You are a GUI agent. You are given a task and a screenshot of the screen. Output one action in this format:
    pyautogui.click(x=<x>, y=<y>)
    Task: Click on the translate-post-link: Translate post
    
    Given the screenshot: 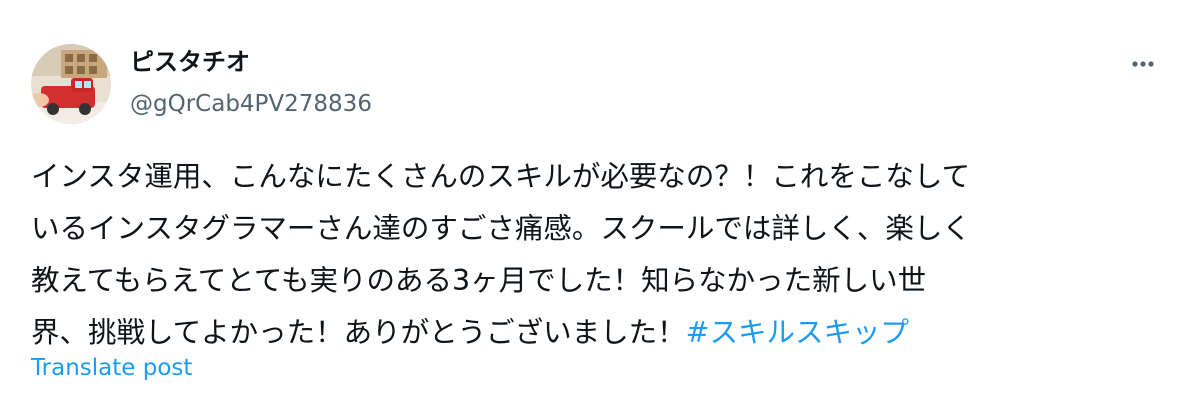 What is the action you would take?
    pyautogui.click(x=111, y=368)
    